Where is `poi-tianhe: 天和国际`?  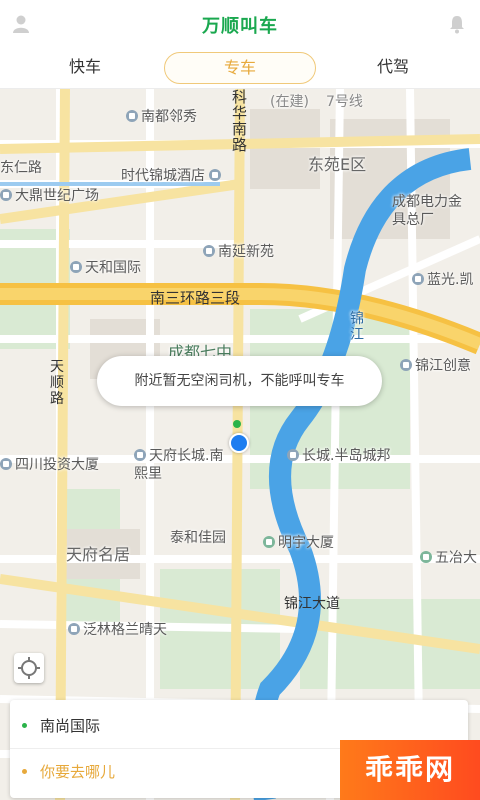
poi-tianhe: 天和国际 is located at coordinates (105, 267).